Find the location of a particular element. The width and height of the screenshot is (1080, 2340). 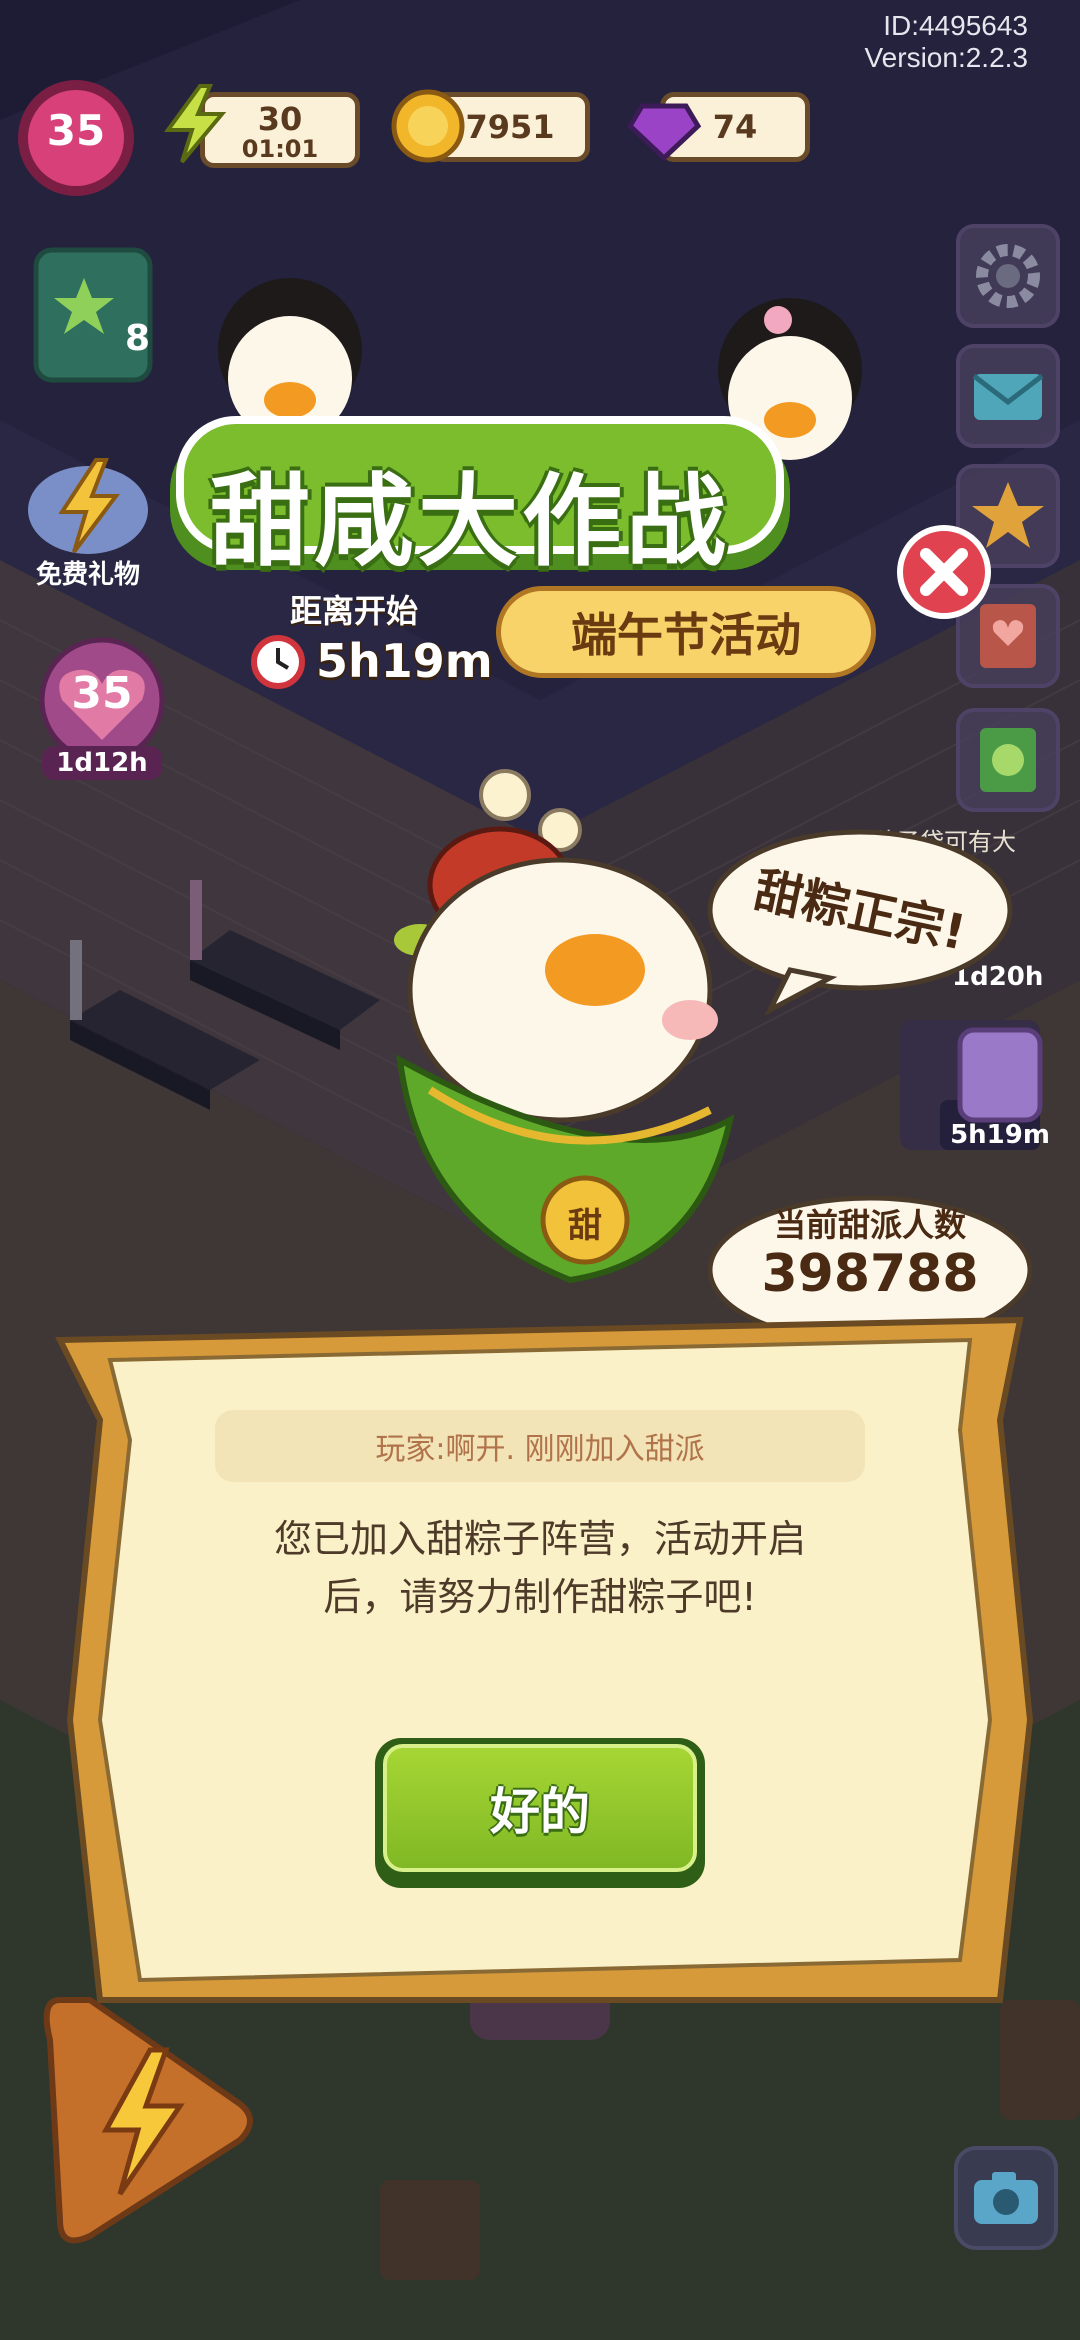

event-title: 甜咸大作战 is located at coordinates (470, 521).